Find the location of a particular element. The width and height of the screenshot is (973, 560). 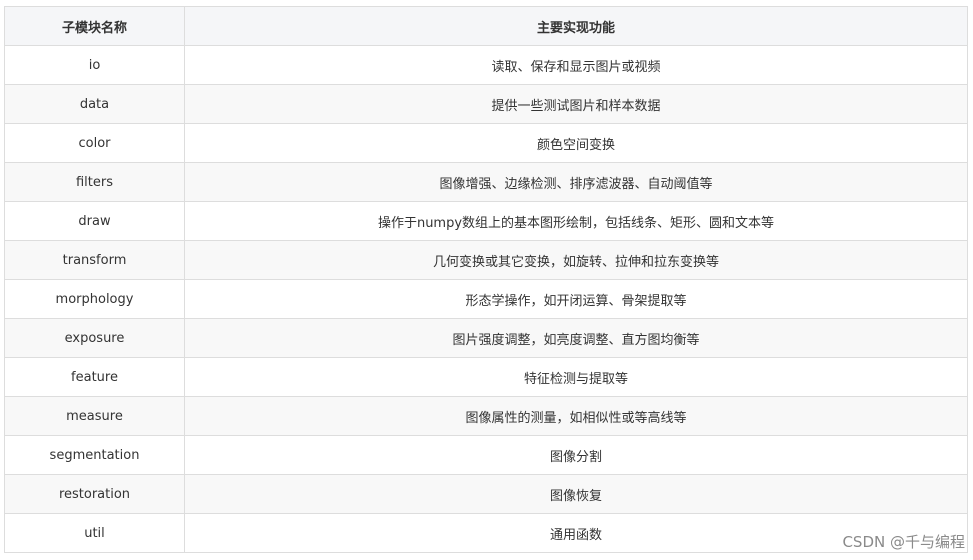

table-row: filters 图像增强、边缘检测、排序滤波器、自动阈值等 is located at coordinates (486, 182).